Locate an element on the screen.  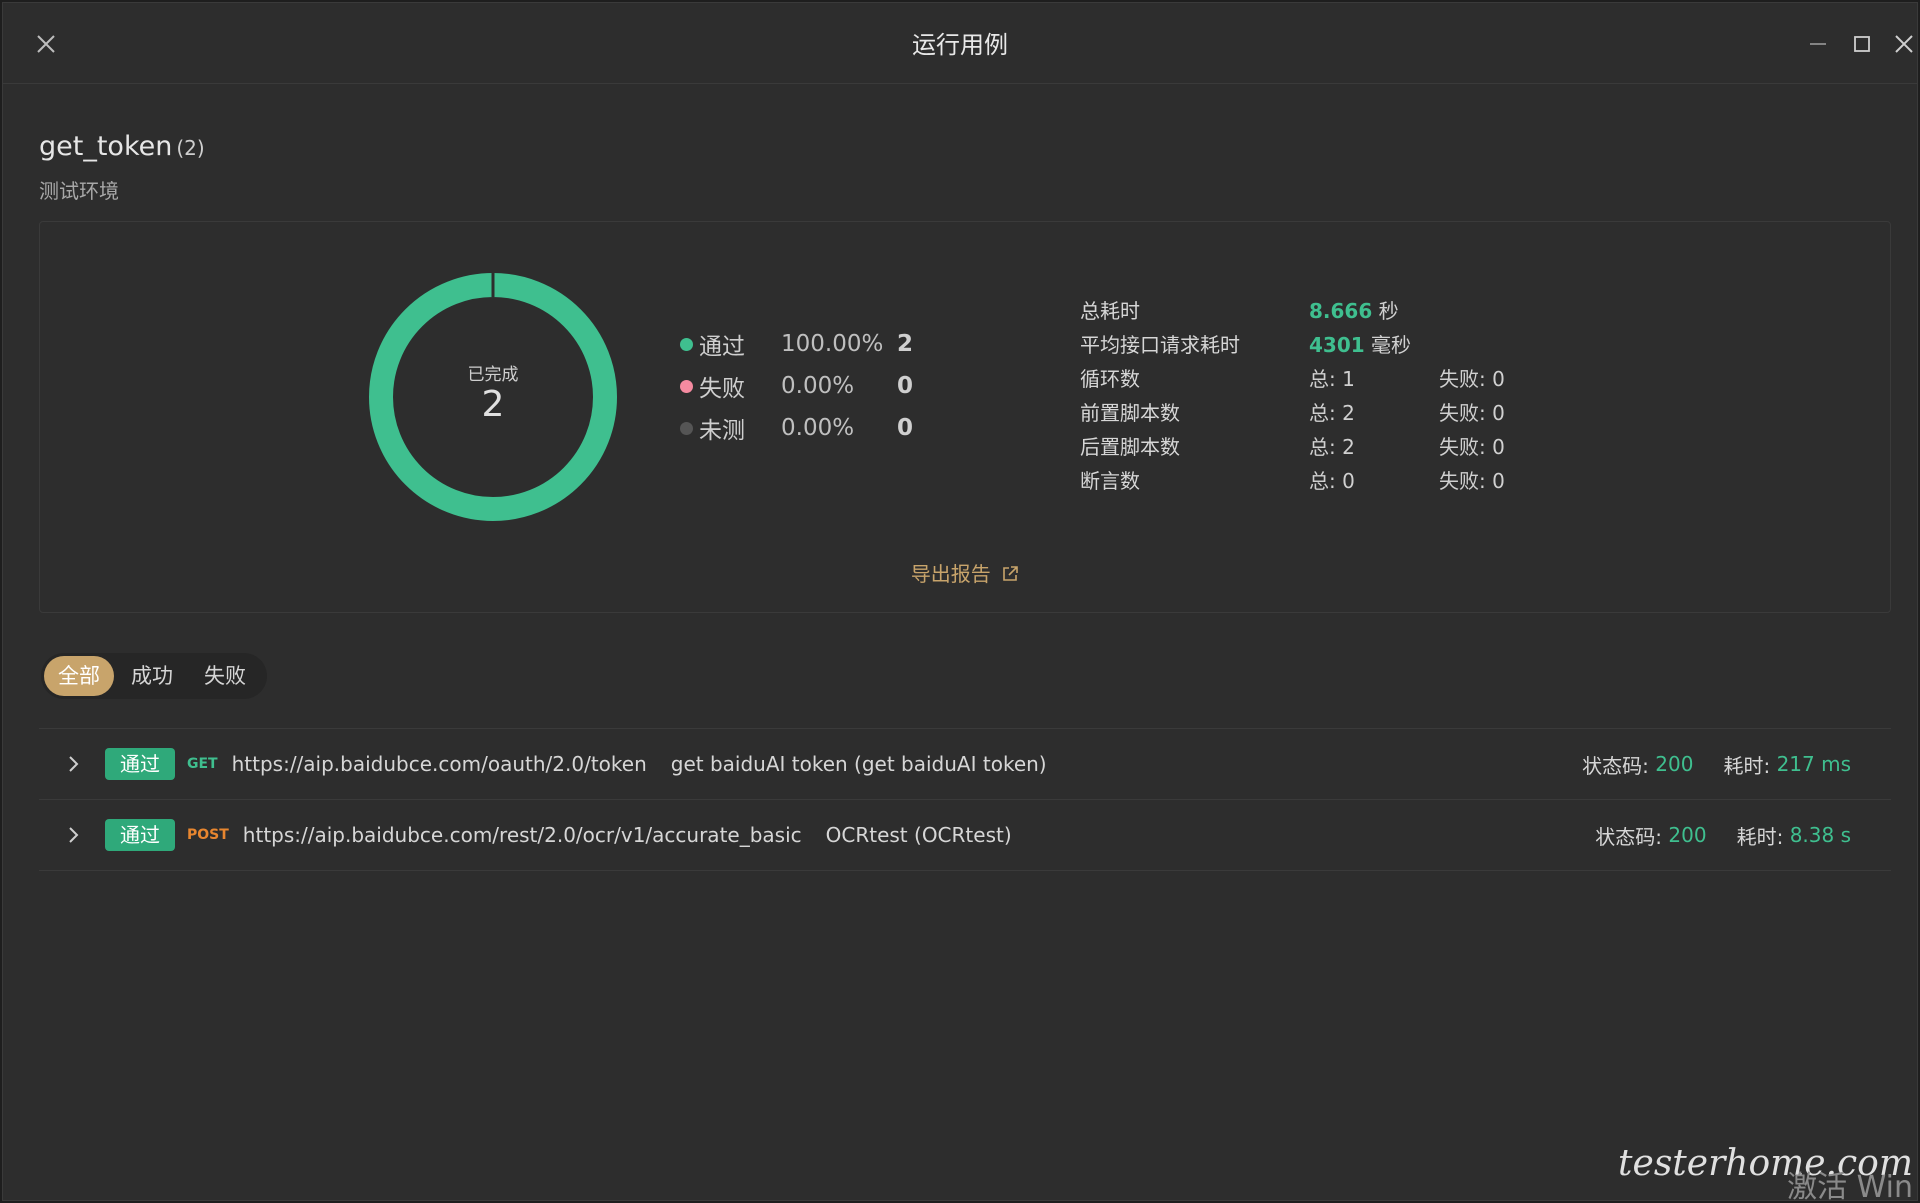
legend-dot-pass is located at coordinates (686, 344).